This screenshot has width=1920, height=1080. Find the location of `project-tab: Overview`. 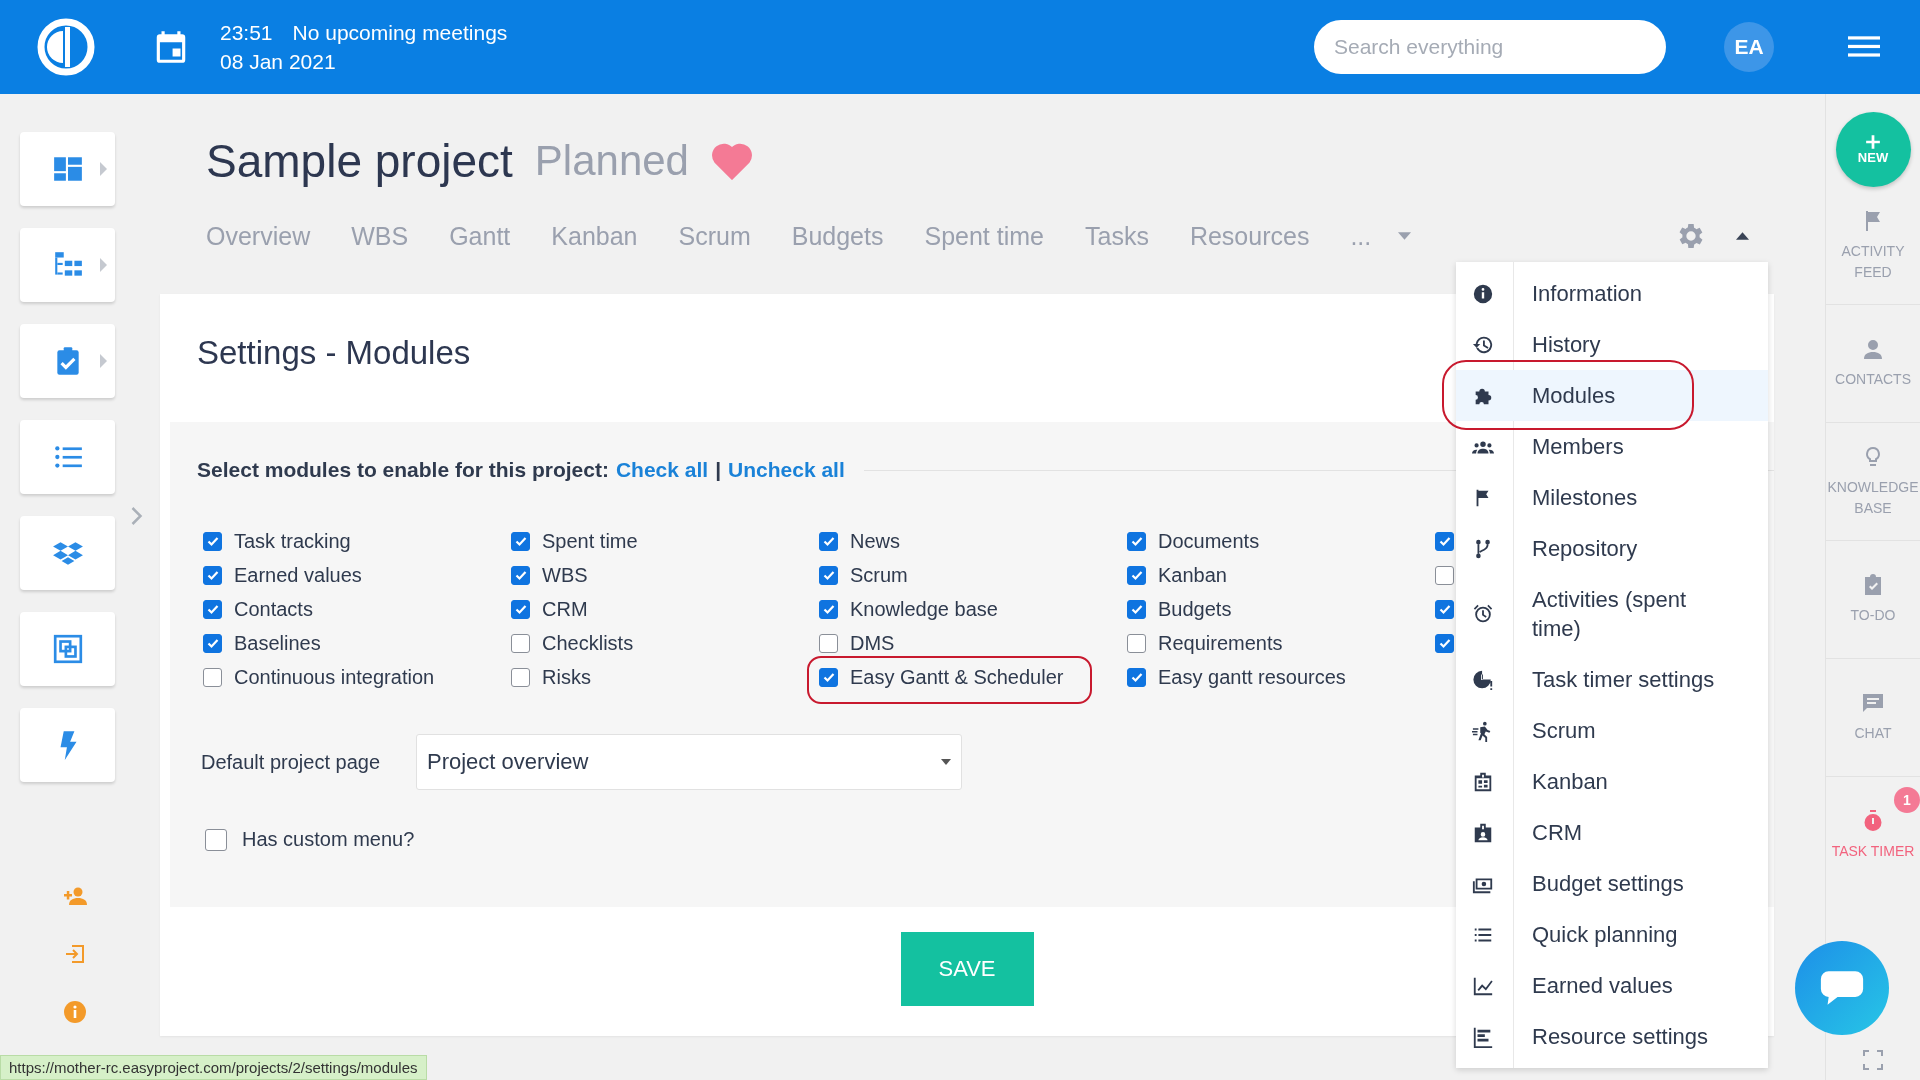

project-tab: Overview is located at coordinates (258, 236).